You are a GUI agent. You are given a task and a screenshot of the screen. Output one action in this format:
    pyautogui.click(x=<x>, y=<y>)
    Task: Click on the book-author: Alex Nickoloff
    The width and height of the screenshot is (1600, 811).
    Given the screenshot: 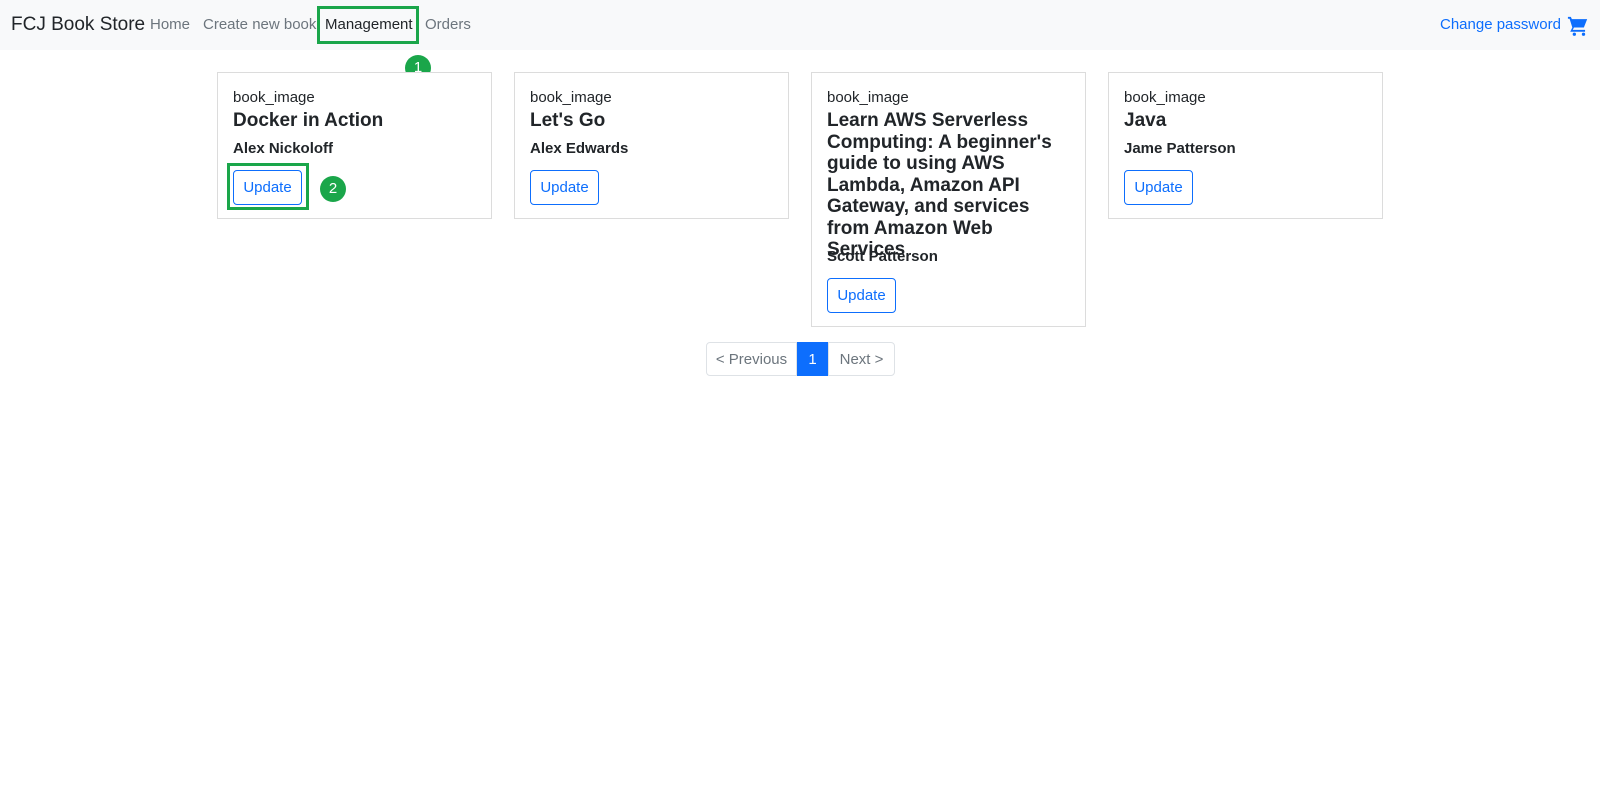 What is the action you would take?
    pyautogui.click(x=283, y=148)
    